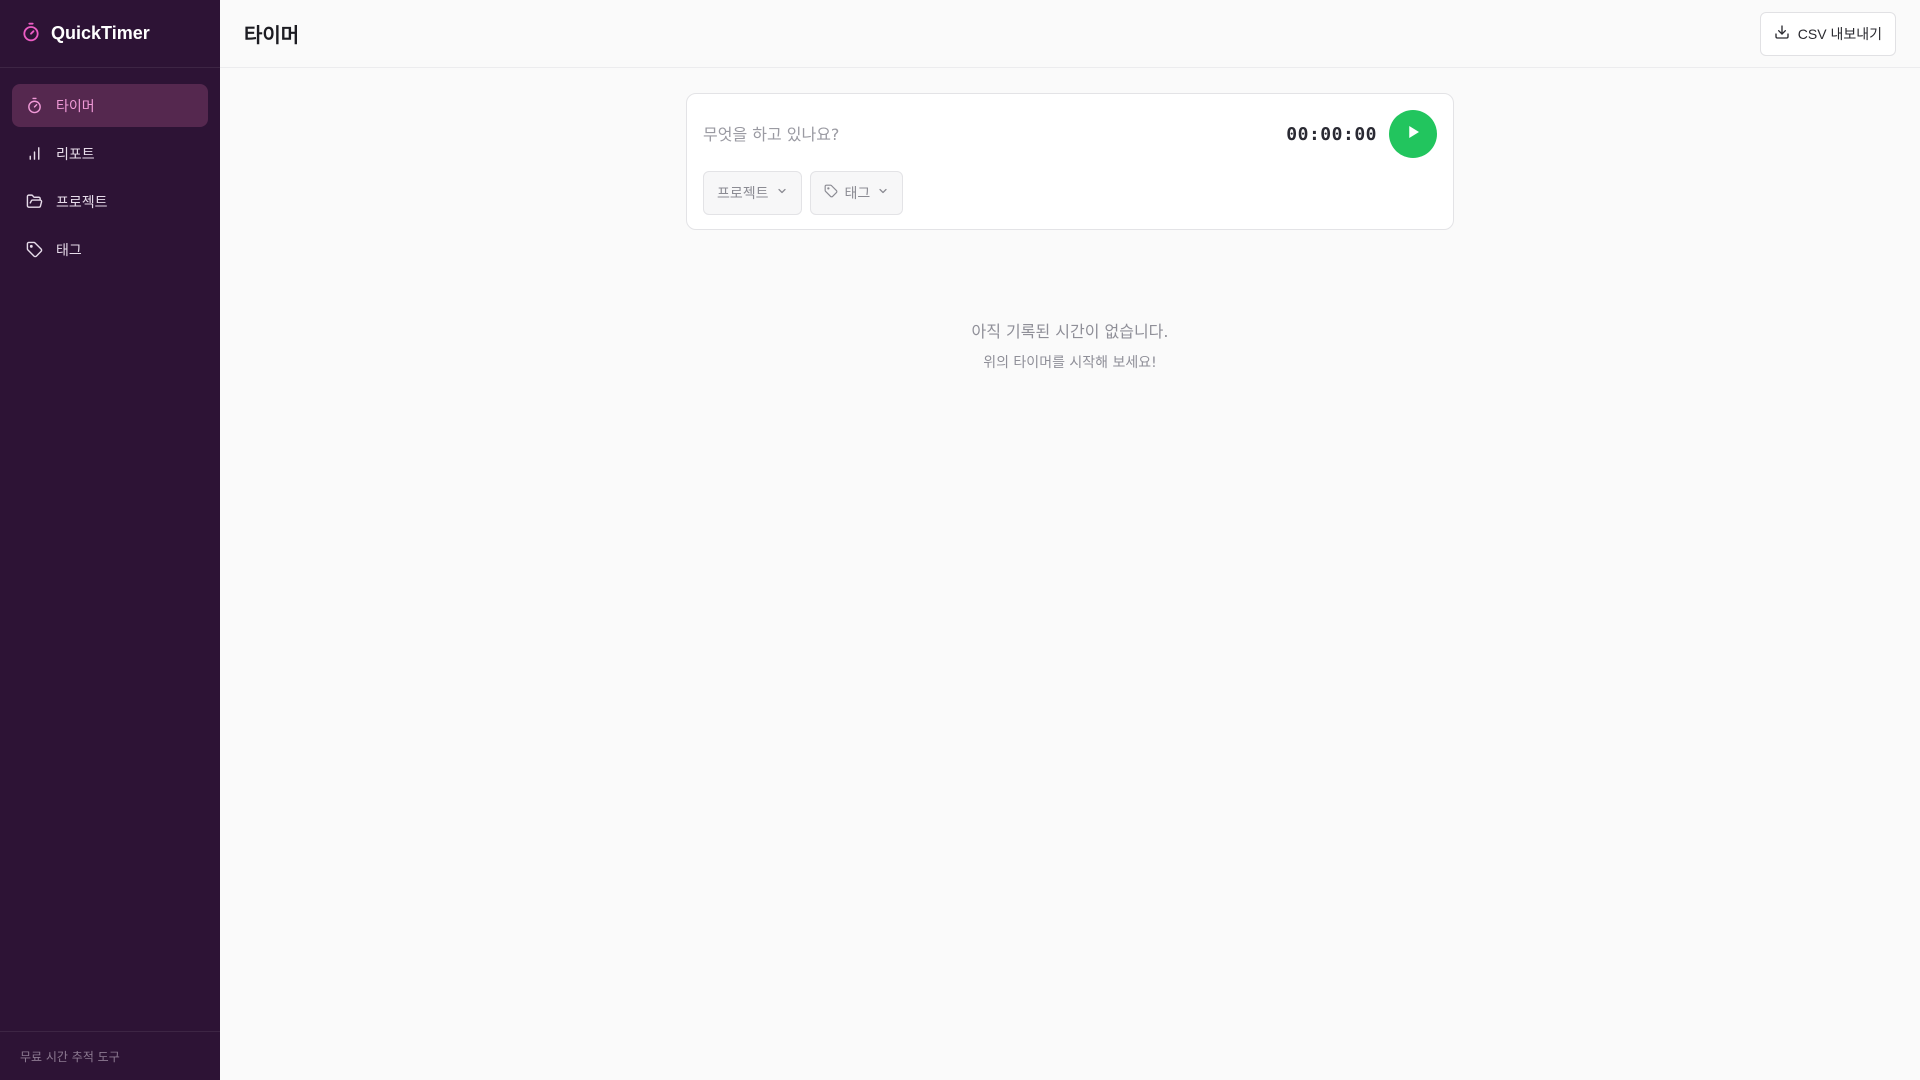 This screenshot has width=1920, height=1080. What do you see at coordinates (110, 249) in the screenshot?
I see `sidebar-item-tags: 태그` at bounding box center [110, 249].